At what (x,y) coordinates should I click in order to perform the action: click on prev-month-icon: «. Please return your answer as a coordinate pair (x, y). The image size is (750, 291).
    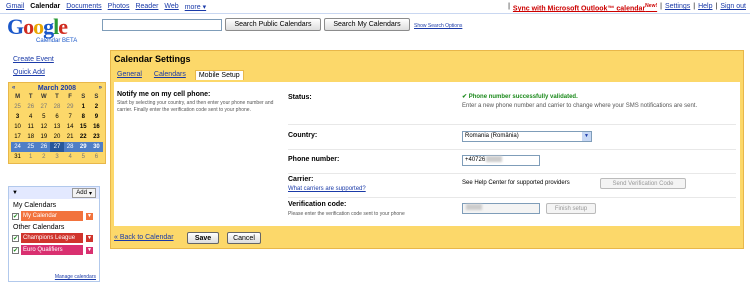
    Looking at the image, I should click on (13, 88).